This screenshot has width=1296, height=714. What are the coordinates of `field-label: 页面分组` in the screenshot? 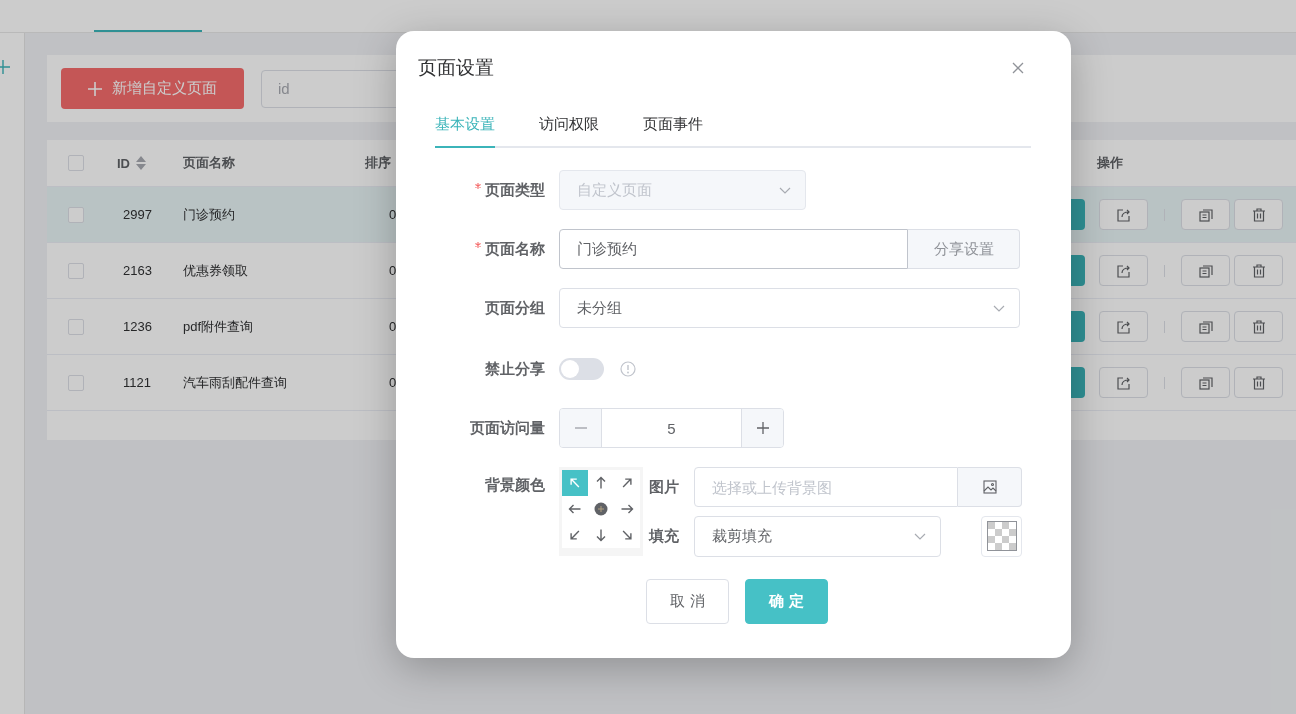 It's located at (515, 308).